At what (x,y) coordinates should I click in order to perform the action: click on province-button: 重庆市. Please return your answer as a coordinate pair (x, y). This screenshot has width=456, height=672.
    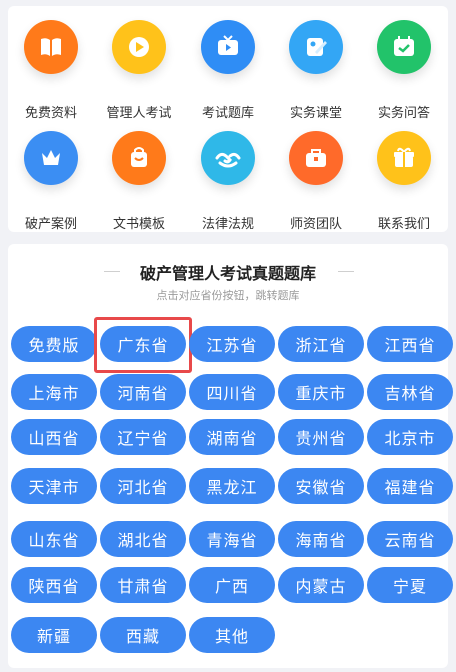
    Looking at the image, I should click on (321, 392).